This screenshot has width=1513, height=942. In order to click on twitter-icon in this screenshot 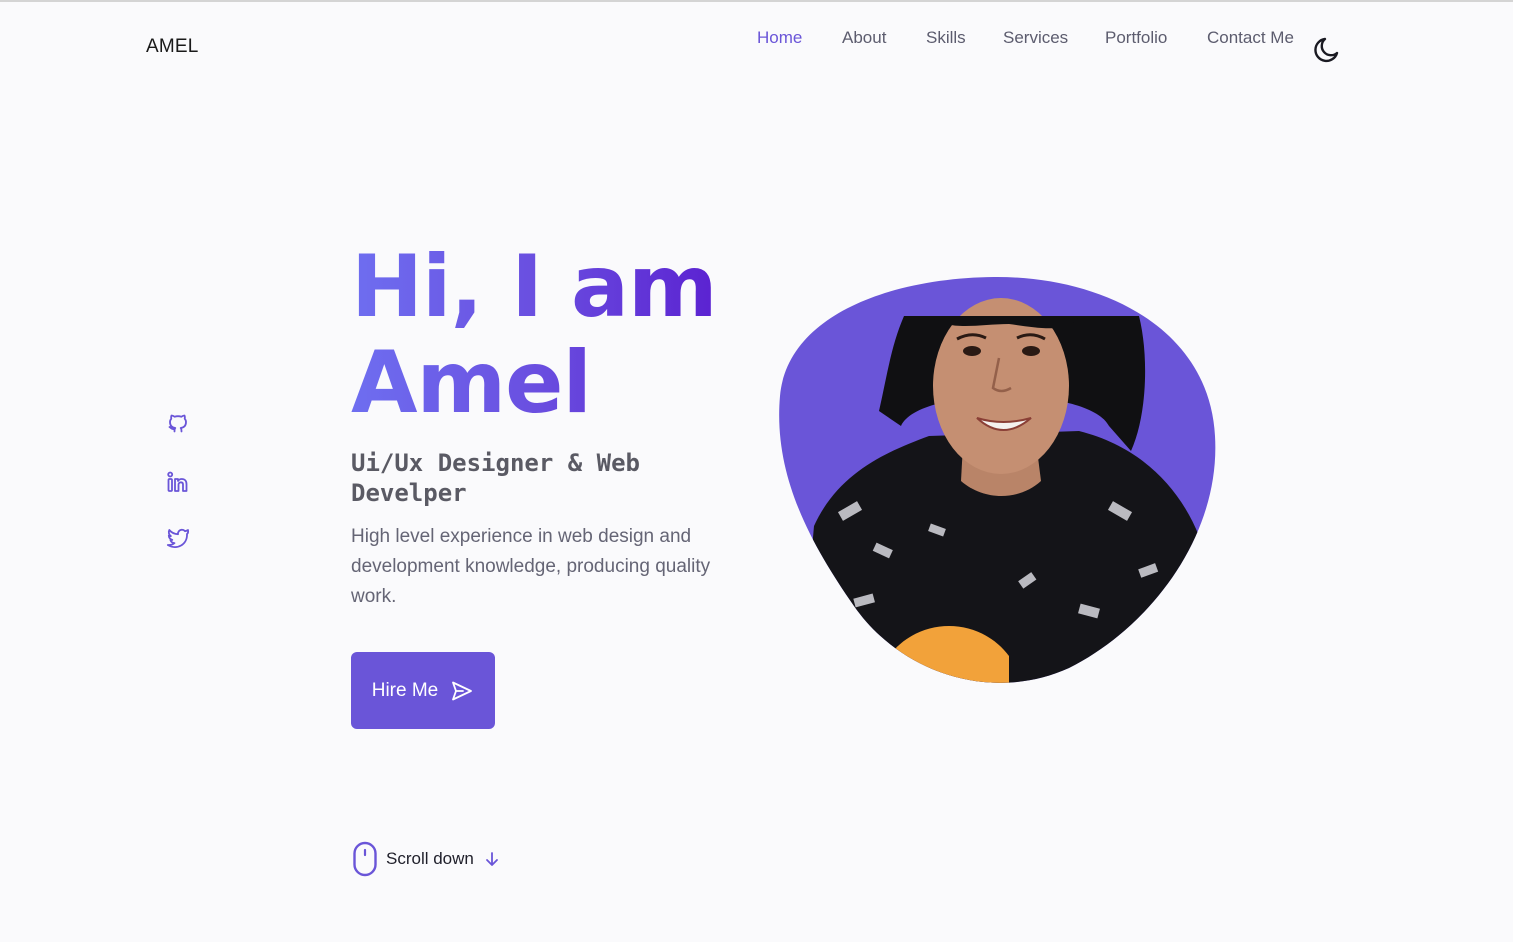, I will do `click(178, 538)`.